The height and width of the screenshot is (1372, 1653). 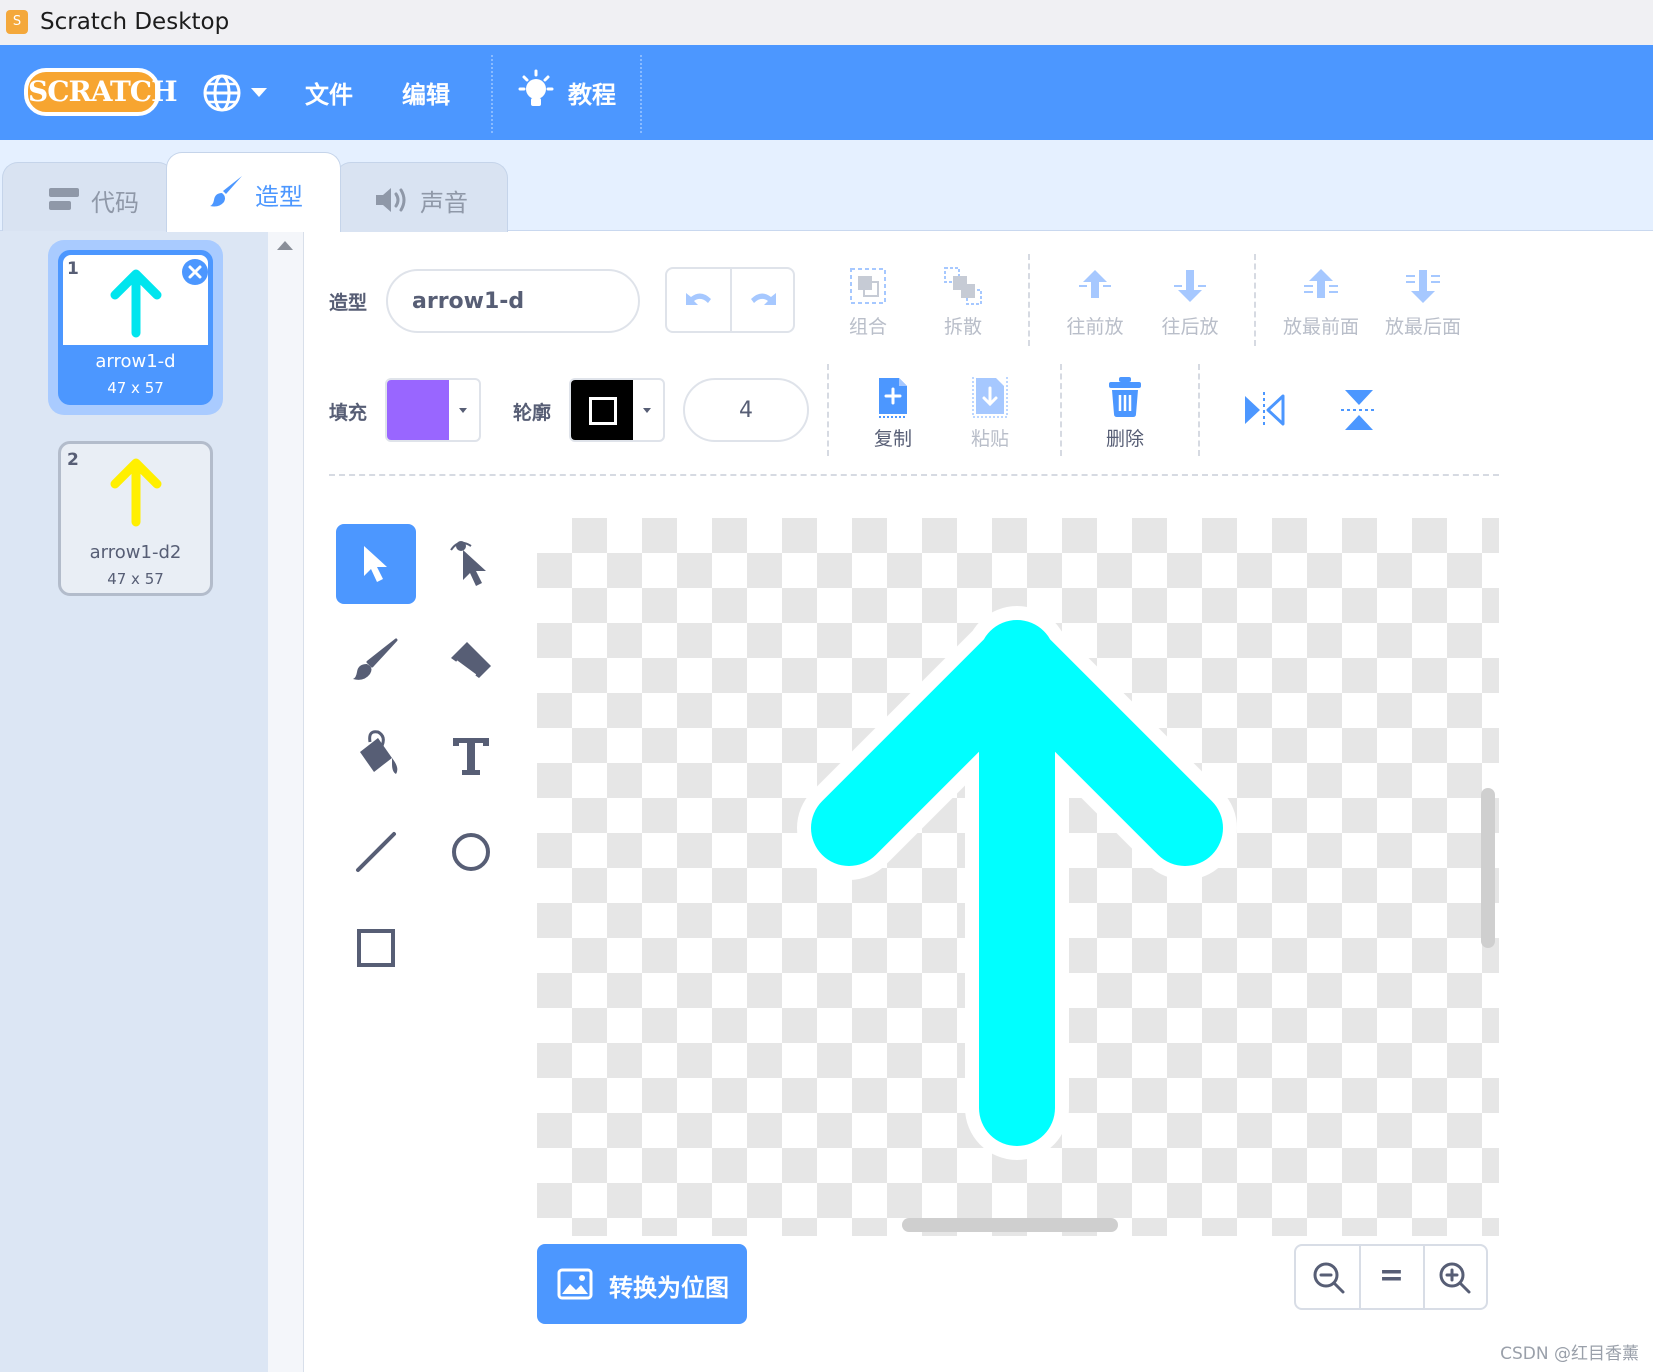 I want to click on paint-bucket-icon, so click(x=379, y=752).